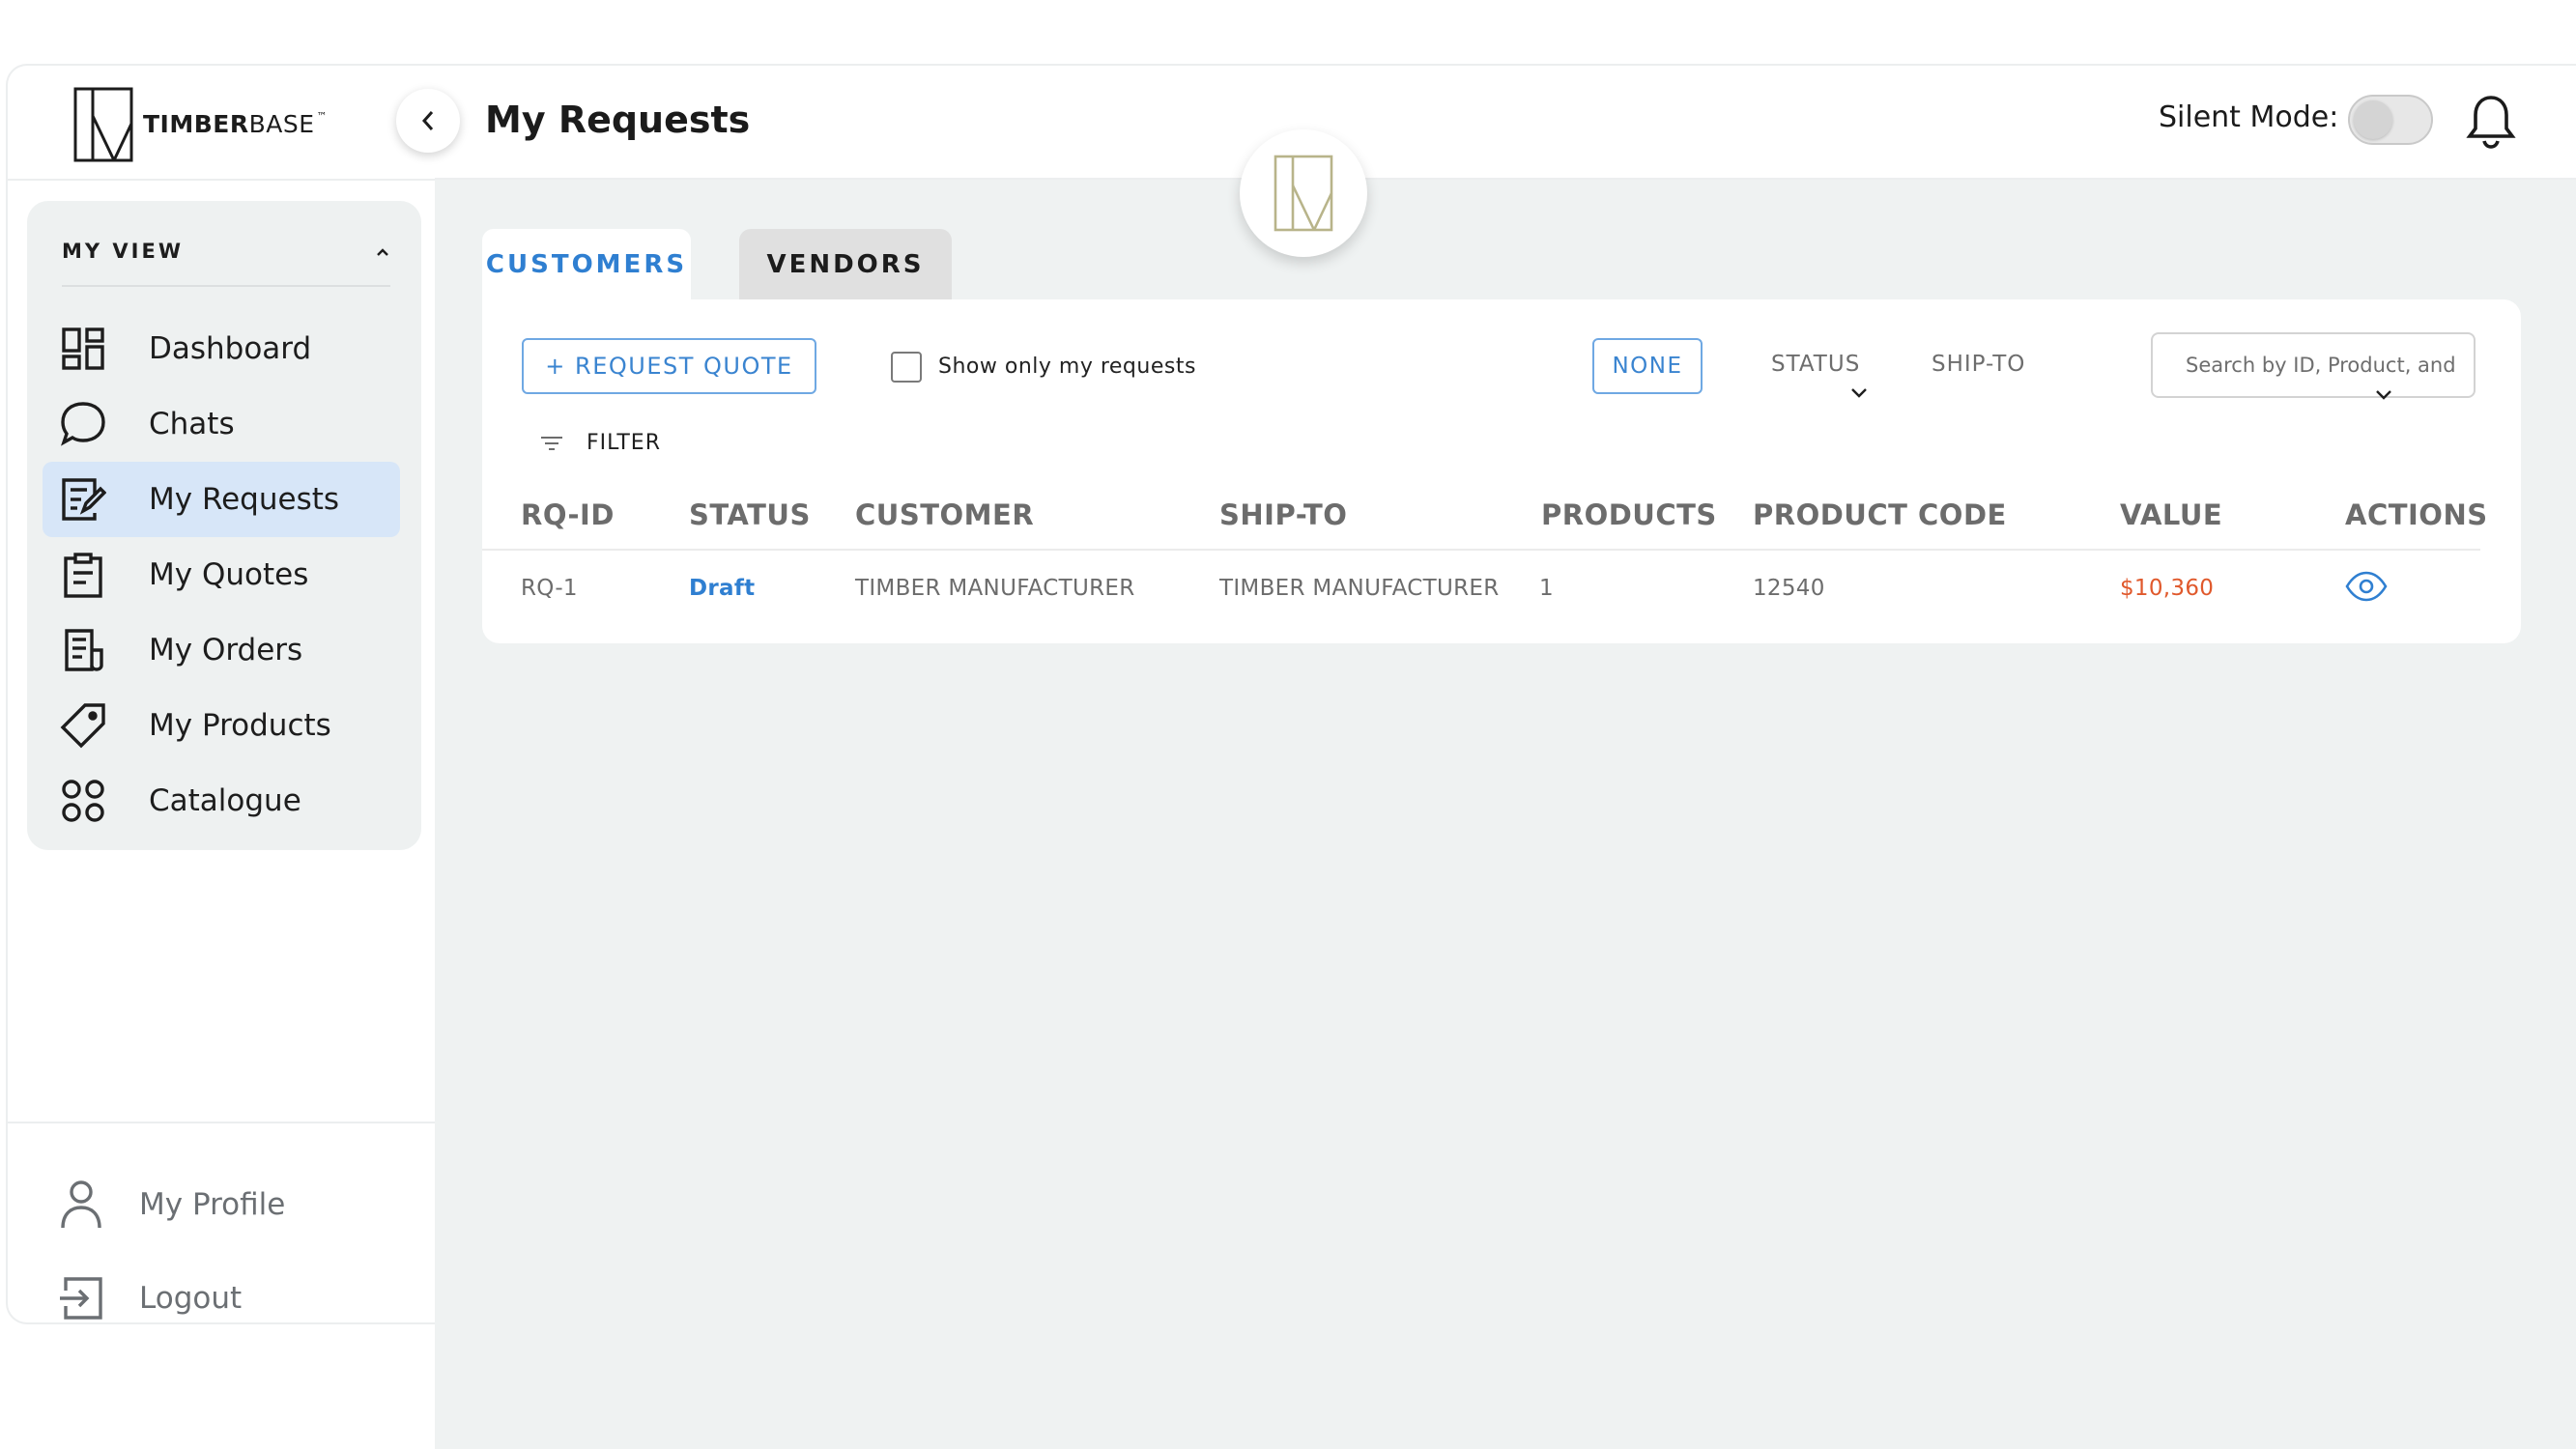  Describe the element at coordinates (192, 424) in the screenshot. I see `sidebar-item-label: Chats` at that location.